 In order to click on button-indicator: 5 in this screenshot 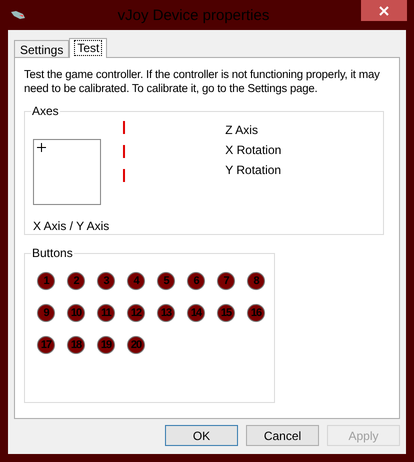, I will do `click(166, 281)`.